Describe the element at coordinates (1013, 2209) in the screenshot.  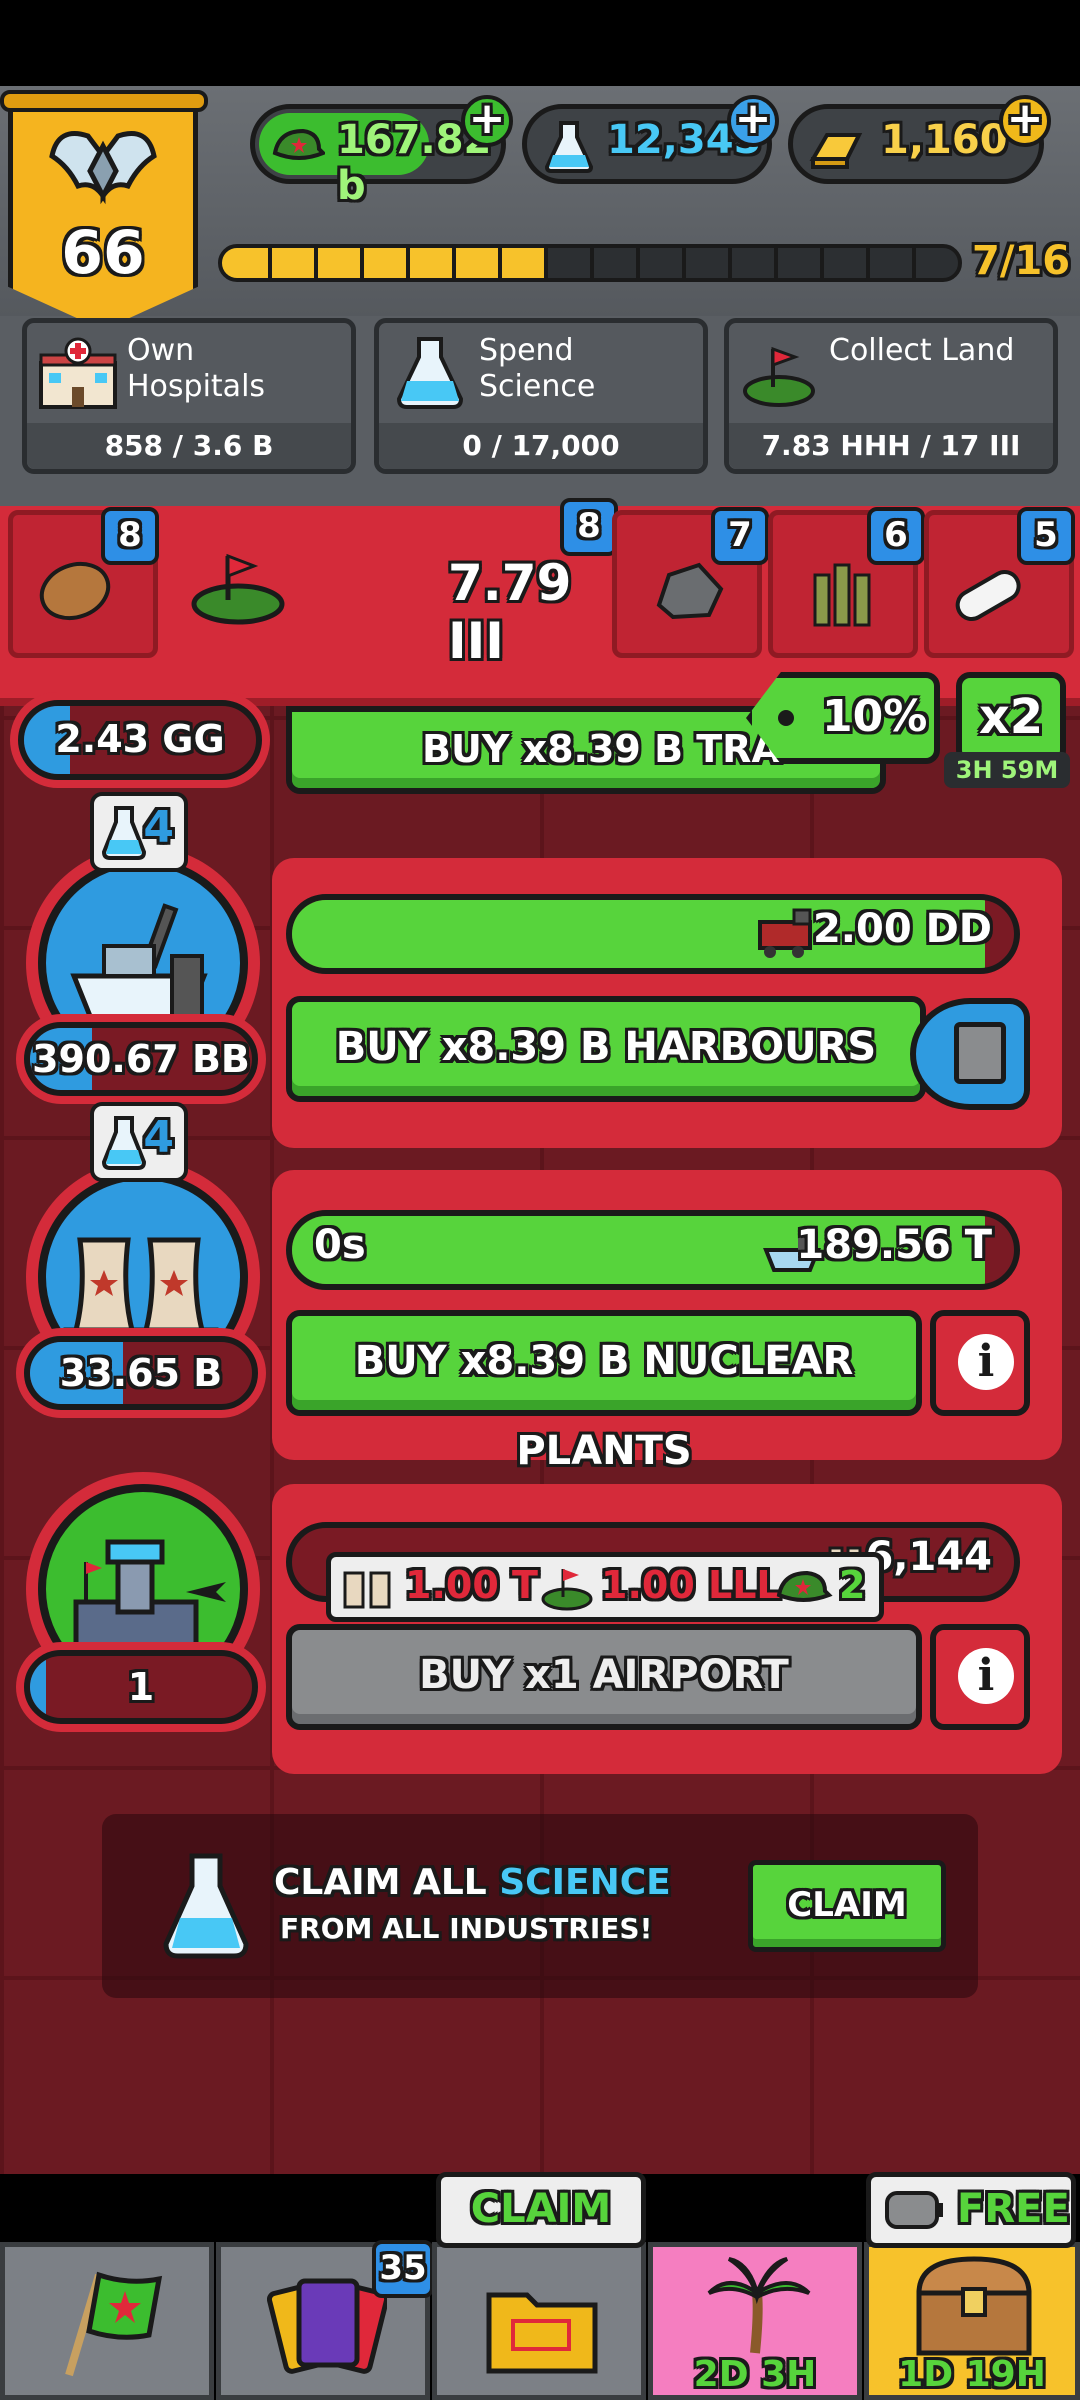
I see `free-text: FREE` at that location.